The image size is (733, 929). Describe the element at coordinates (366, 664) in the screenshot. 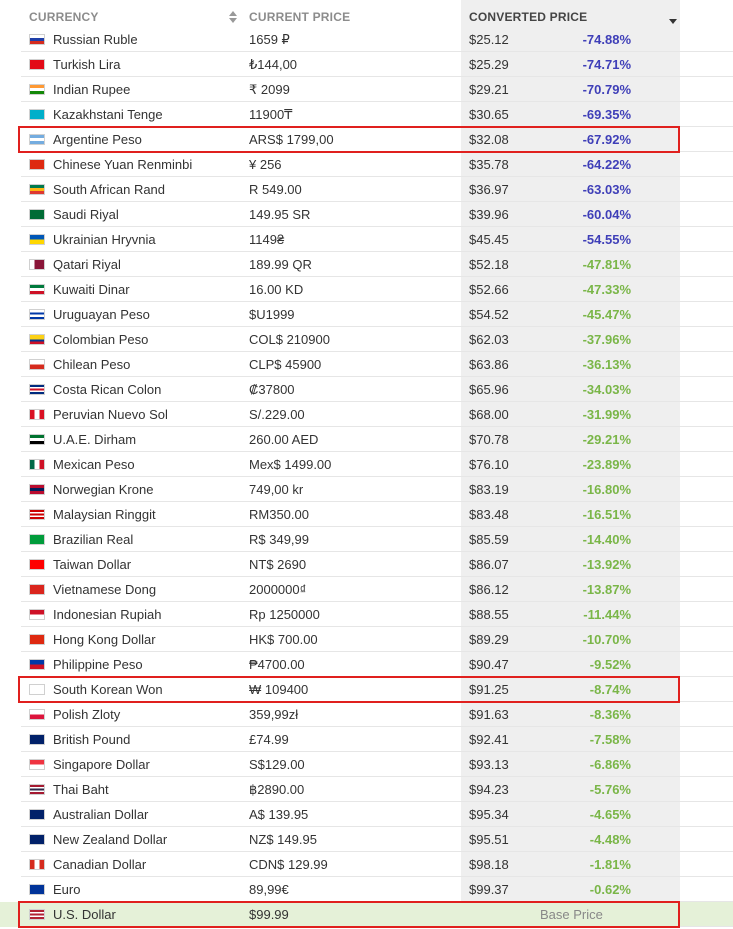

I see `table-row: Philippine Peso ₱4700.00 $90.47 -9.52%` at that location.